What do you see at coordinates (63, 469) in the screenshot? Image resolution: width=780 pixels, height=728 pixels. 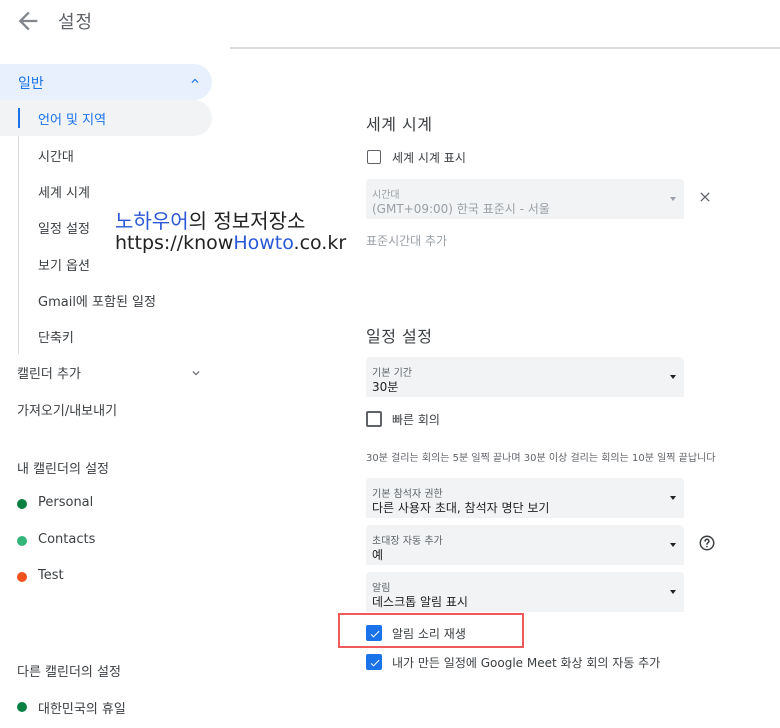 I see `my-calendars-heading: 내 캘린더의 설정` at bounding box center [63, 469].